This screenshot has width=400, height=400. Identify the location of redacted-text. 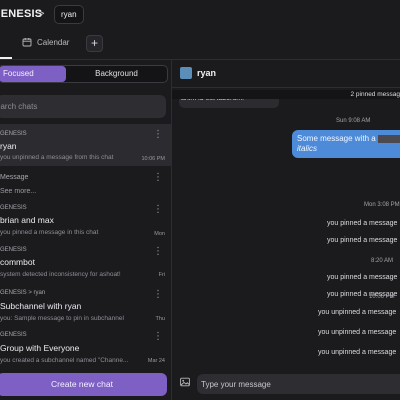
(388, 138).